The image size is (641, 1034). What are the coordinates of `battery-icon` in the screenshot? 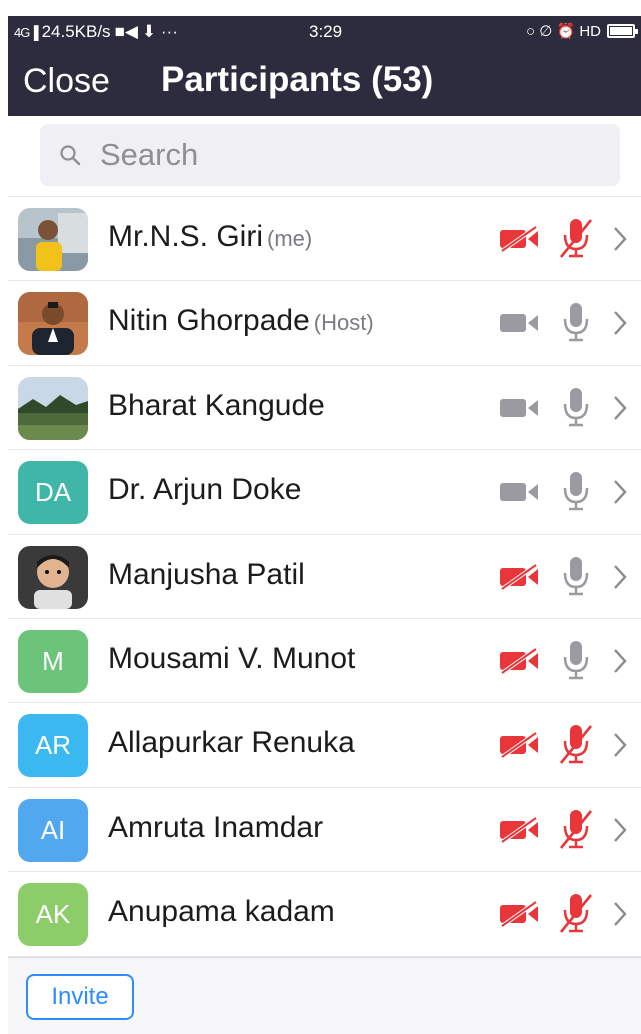 It's located at (622, 31).